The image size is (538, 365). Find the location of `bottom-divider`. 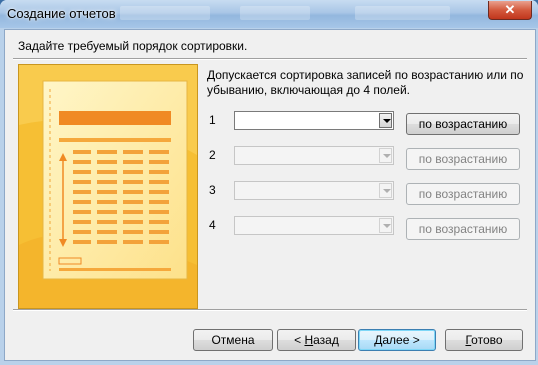

bottom-divider is located at coordinates (270, 310).